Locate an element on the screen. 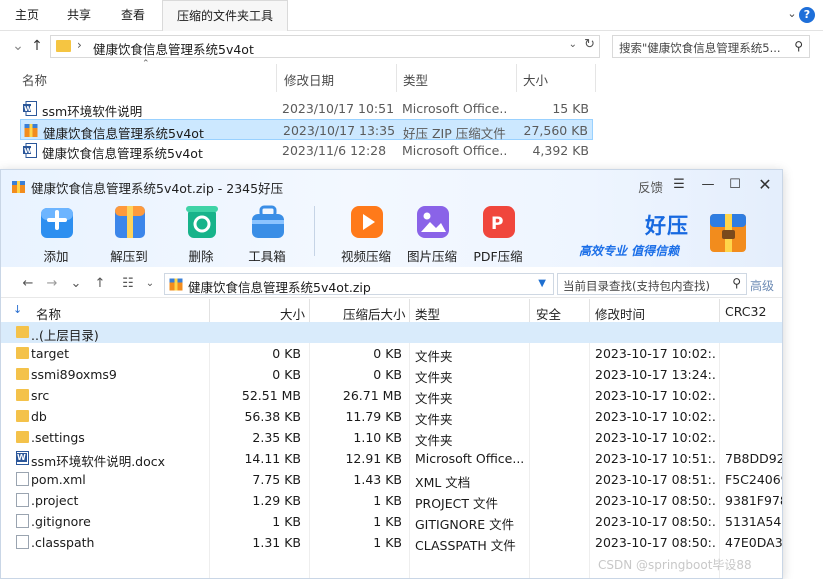 This screenshot has height=579, width=823. column-modified: 修改时间 is located at coordinates (620, 313).